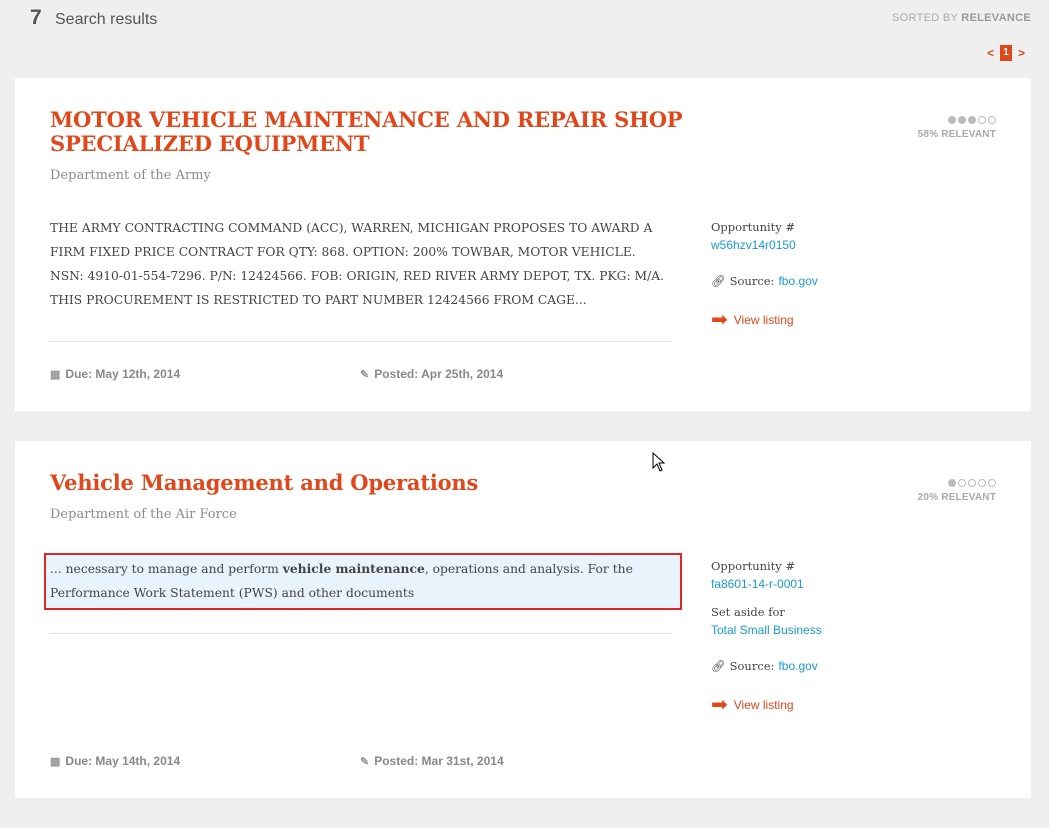  I want to click on due-text: Due: May 14th, 2014, so click(123, 761).